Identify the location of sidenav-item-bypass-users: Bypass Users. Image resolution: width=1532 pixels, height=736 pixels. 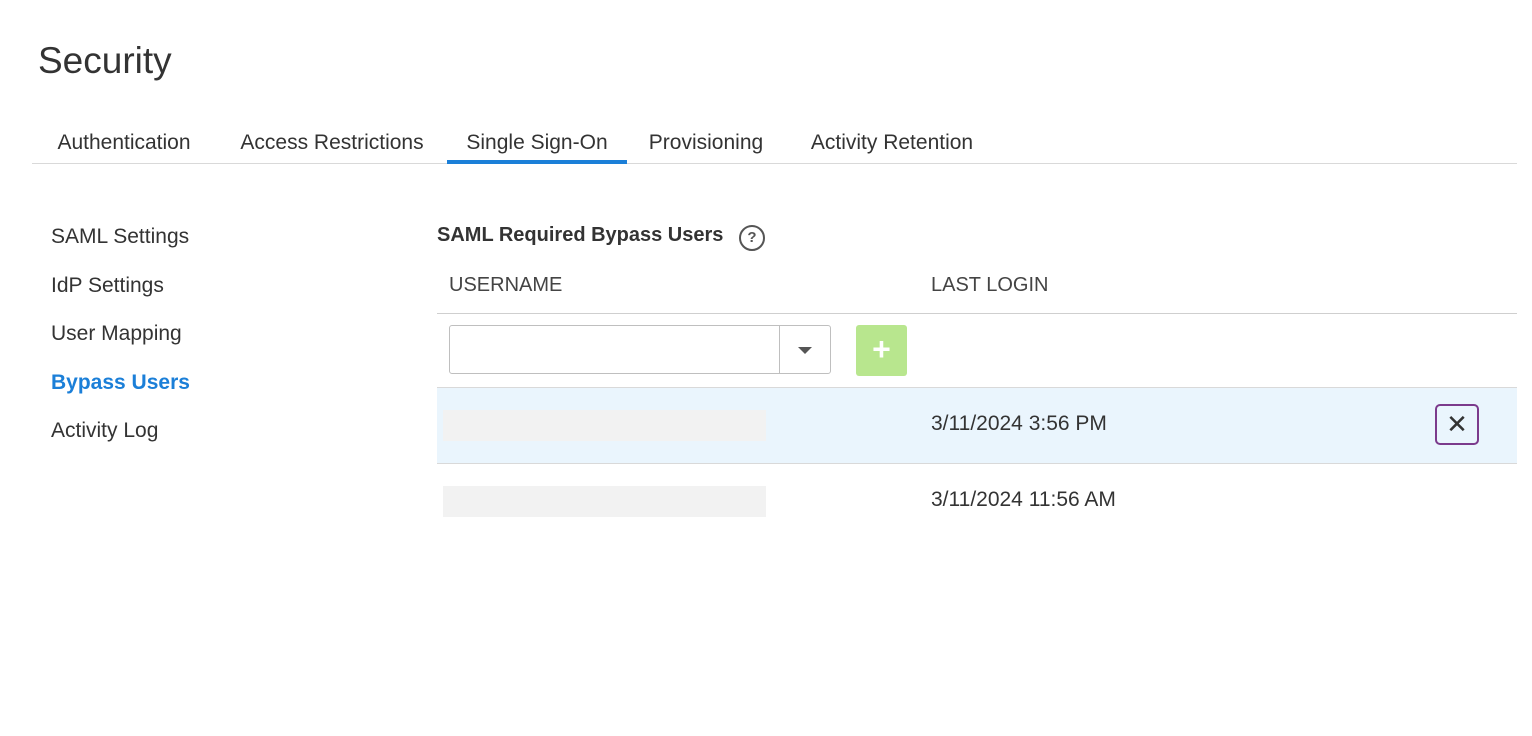
(120, 383).